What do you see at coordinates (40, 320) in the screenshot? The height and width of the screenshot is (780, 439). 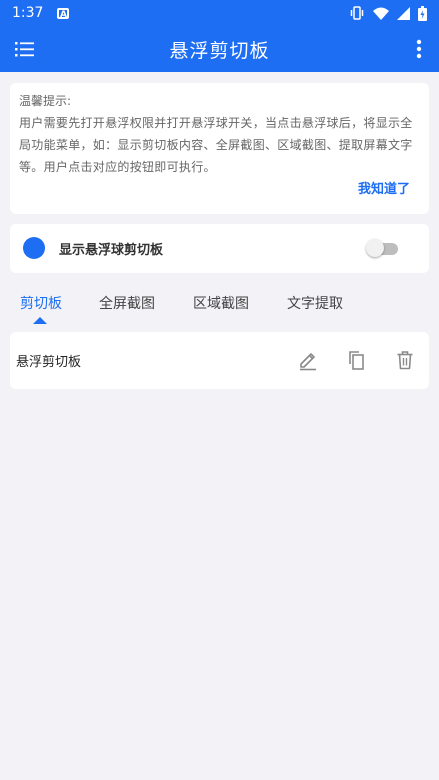 I see `tab-indicator` at bounding box center [40, 320].